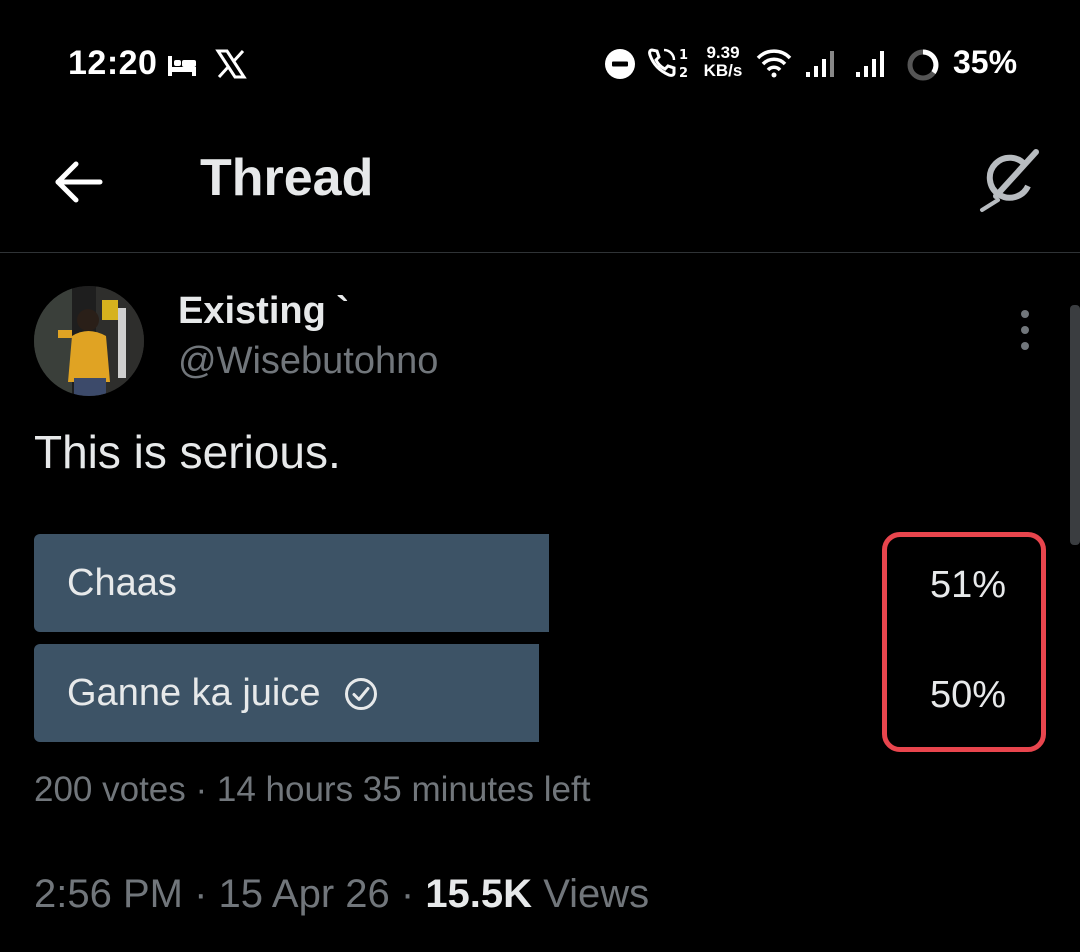  What do you see at coordinates (308, 361) in the screenshot?
I see `user-handle: @Wisebutohno` at bounding box center [308, 361].